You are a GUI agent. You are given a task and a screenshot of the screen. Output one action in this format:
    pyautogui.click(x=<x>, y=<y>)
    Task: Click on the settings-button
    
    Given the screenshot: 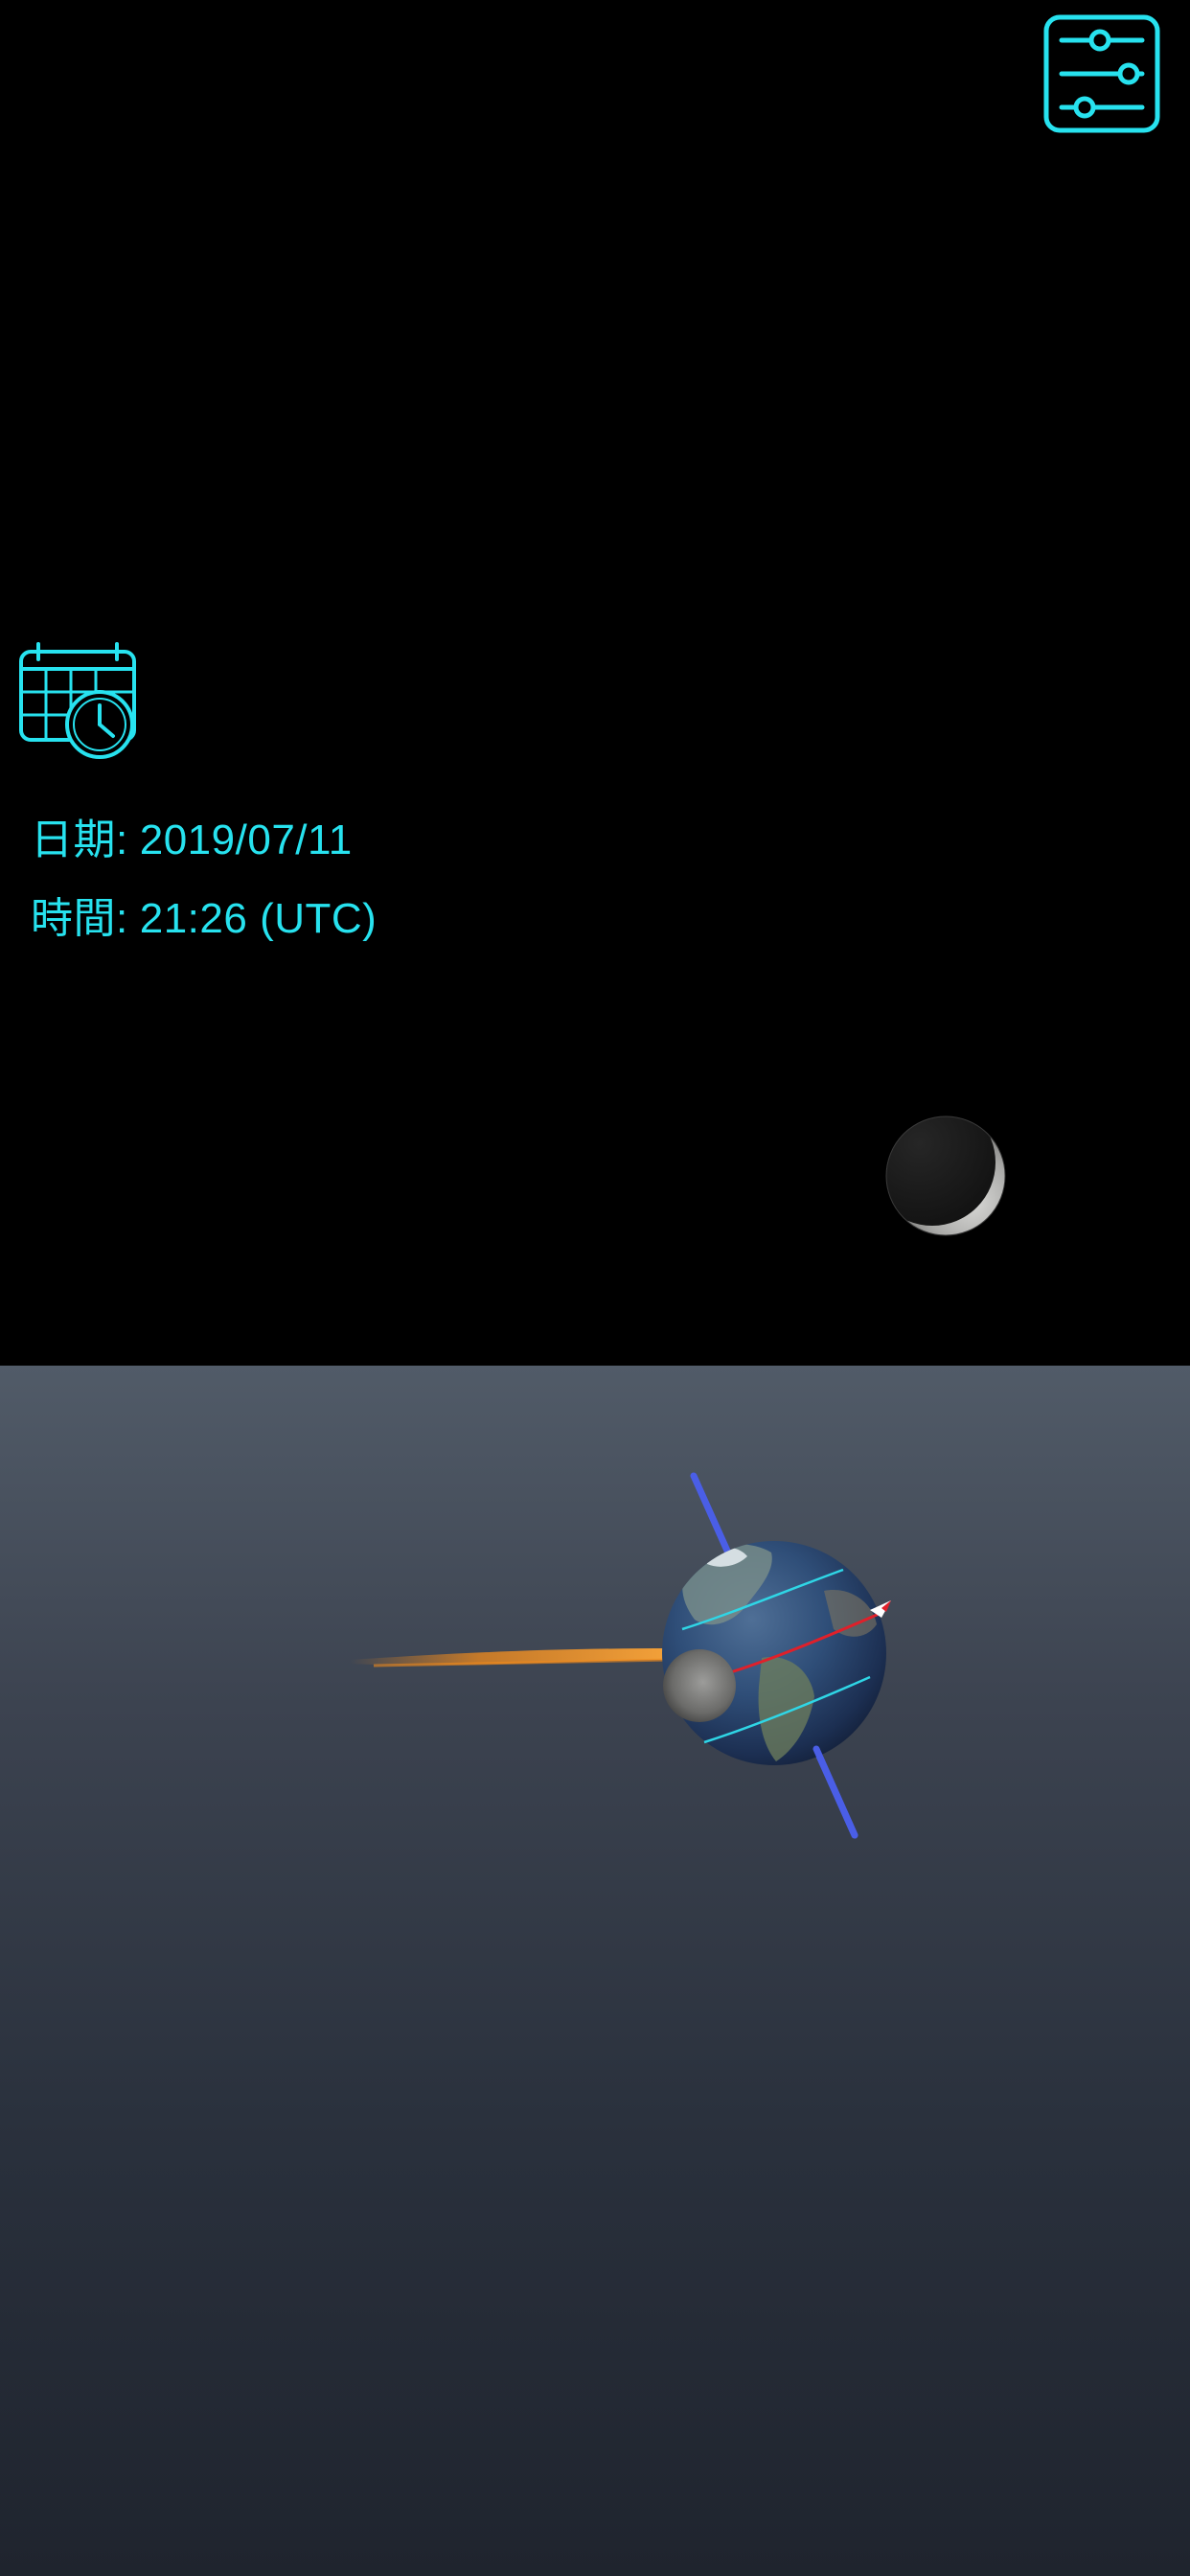 What is the action you would take?
    pyautogui.click(x=1101, y=73)
    